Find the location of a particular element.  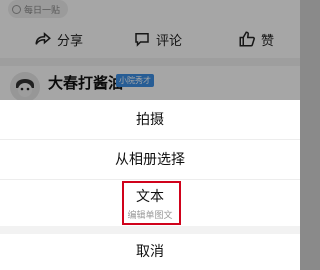

cancel-button: 取消 is located at coordinates (150, 252).